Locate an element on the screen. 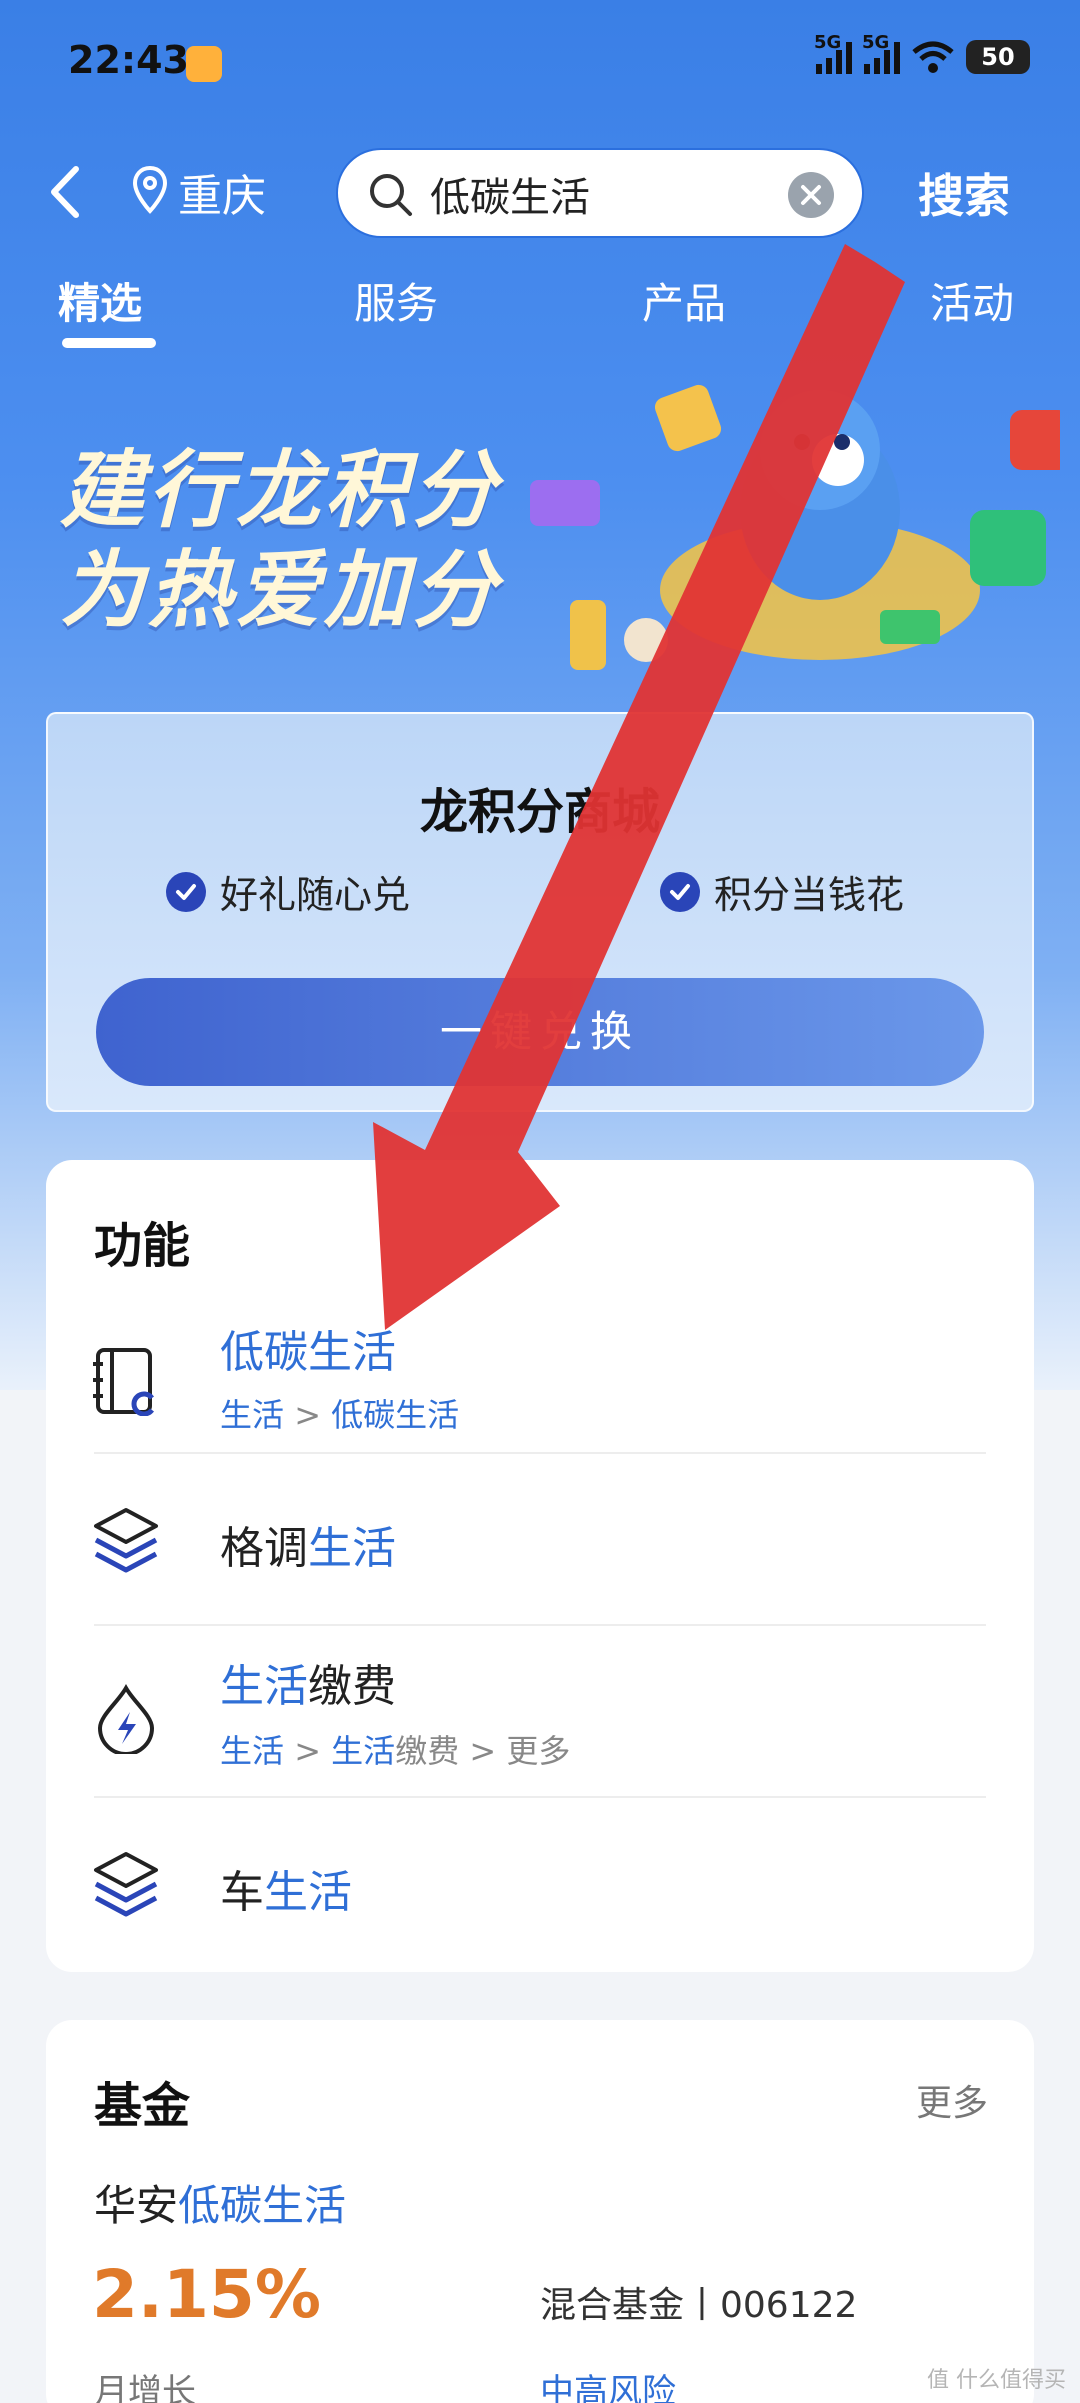 The width and height of the screenshot is (1080, 2403). feature-label: 积分当钱花 is located at coordinates (809, 895).